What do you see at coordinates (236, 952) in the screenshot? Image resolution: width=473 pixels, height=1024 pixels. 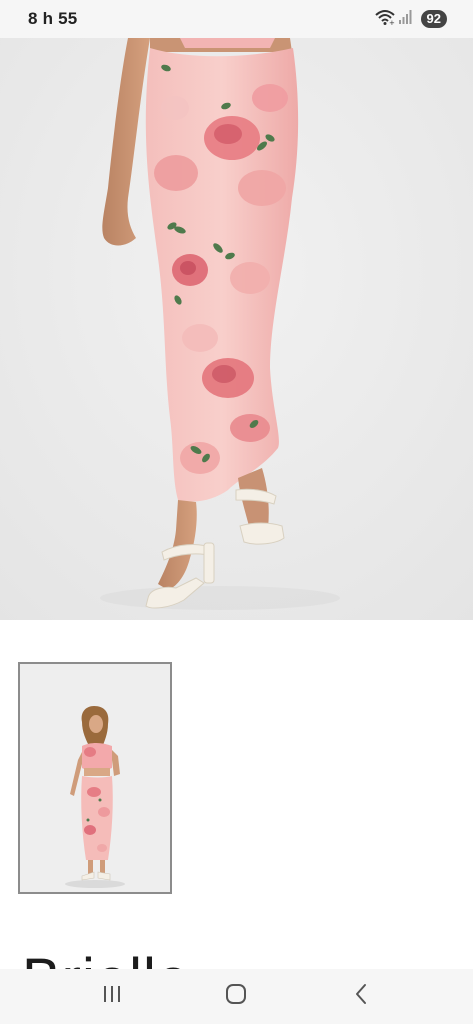 I see `product-title-container: Brielle` at bounding box center [236, 952].